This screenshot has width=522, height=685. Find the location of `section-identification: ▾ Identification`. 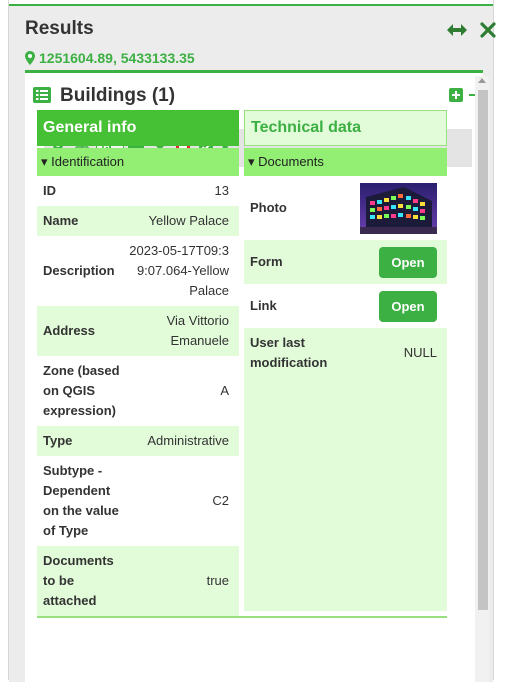

section-identification: ▾ Identification is located at coordinates (138, 162).